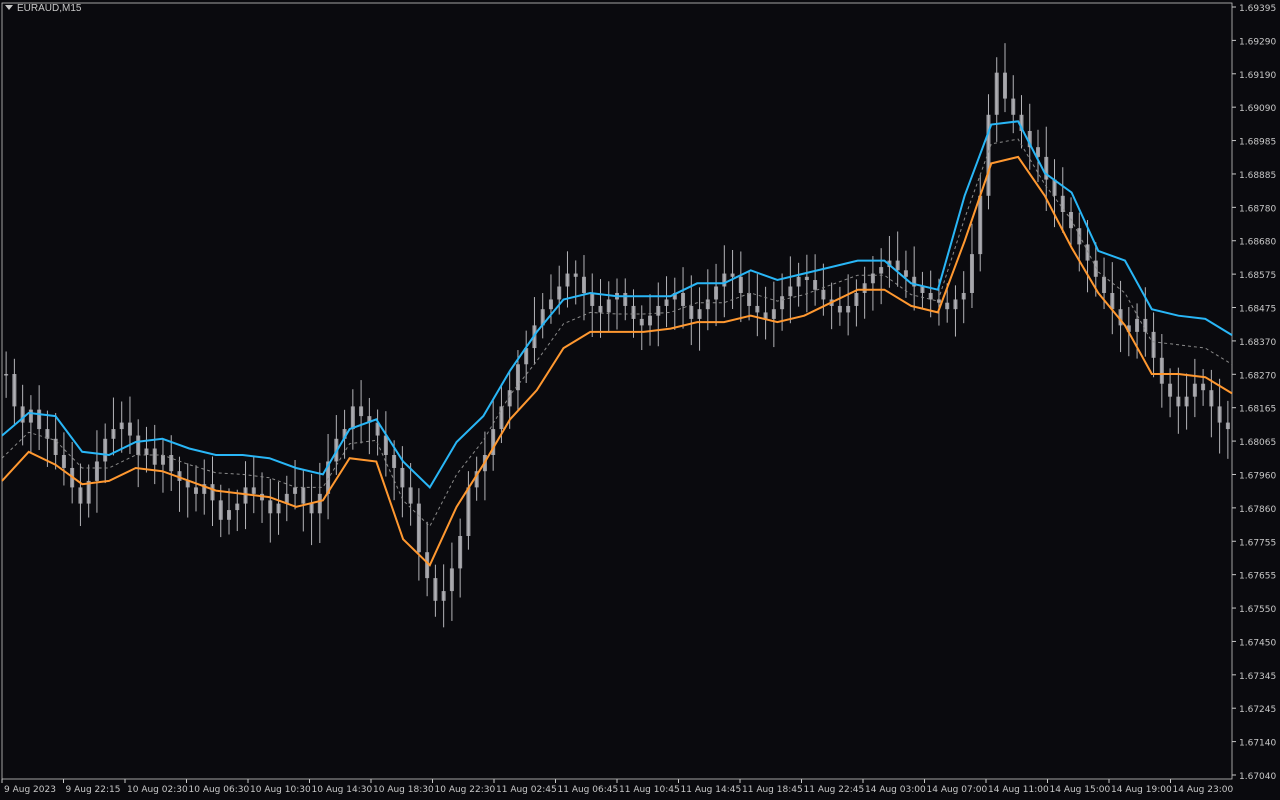  What do you see at coordinates (1257, 209) in the screenshot?
I see `y-tick-label: 1.68780` at bounding box center [1257, 209].